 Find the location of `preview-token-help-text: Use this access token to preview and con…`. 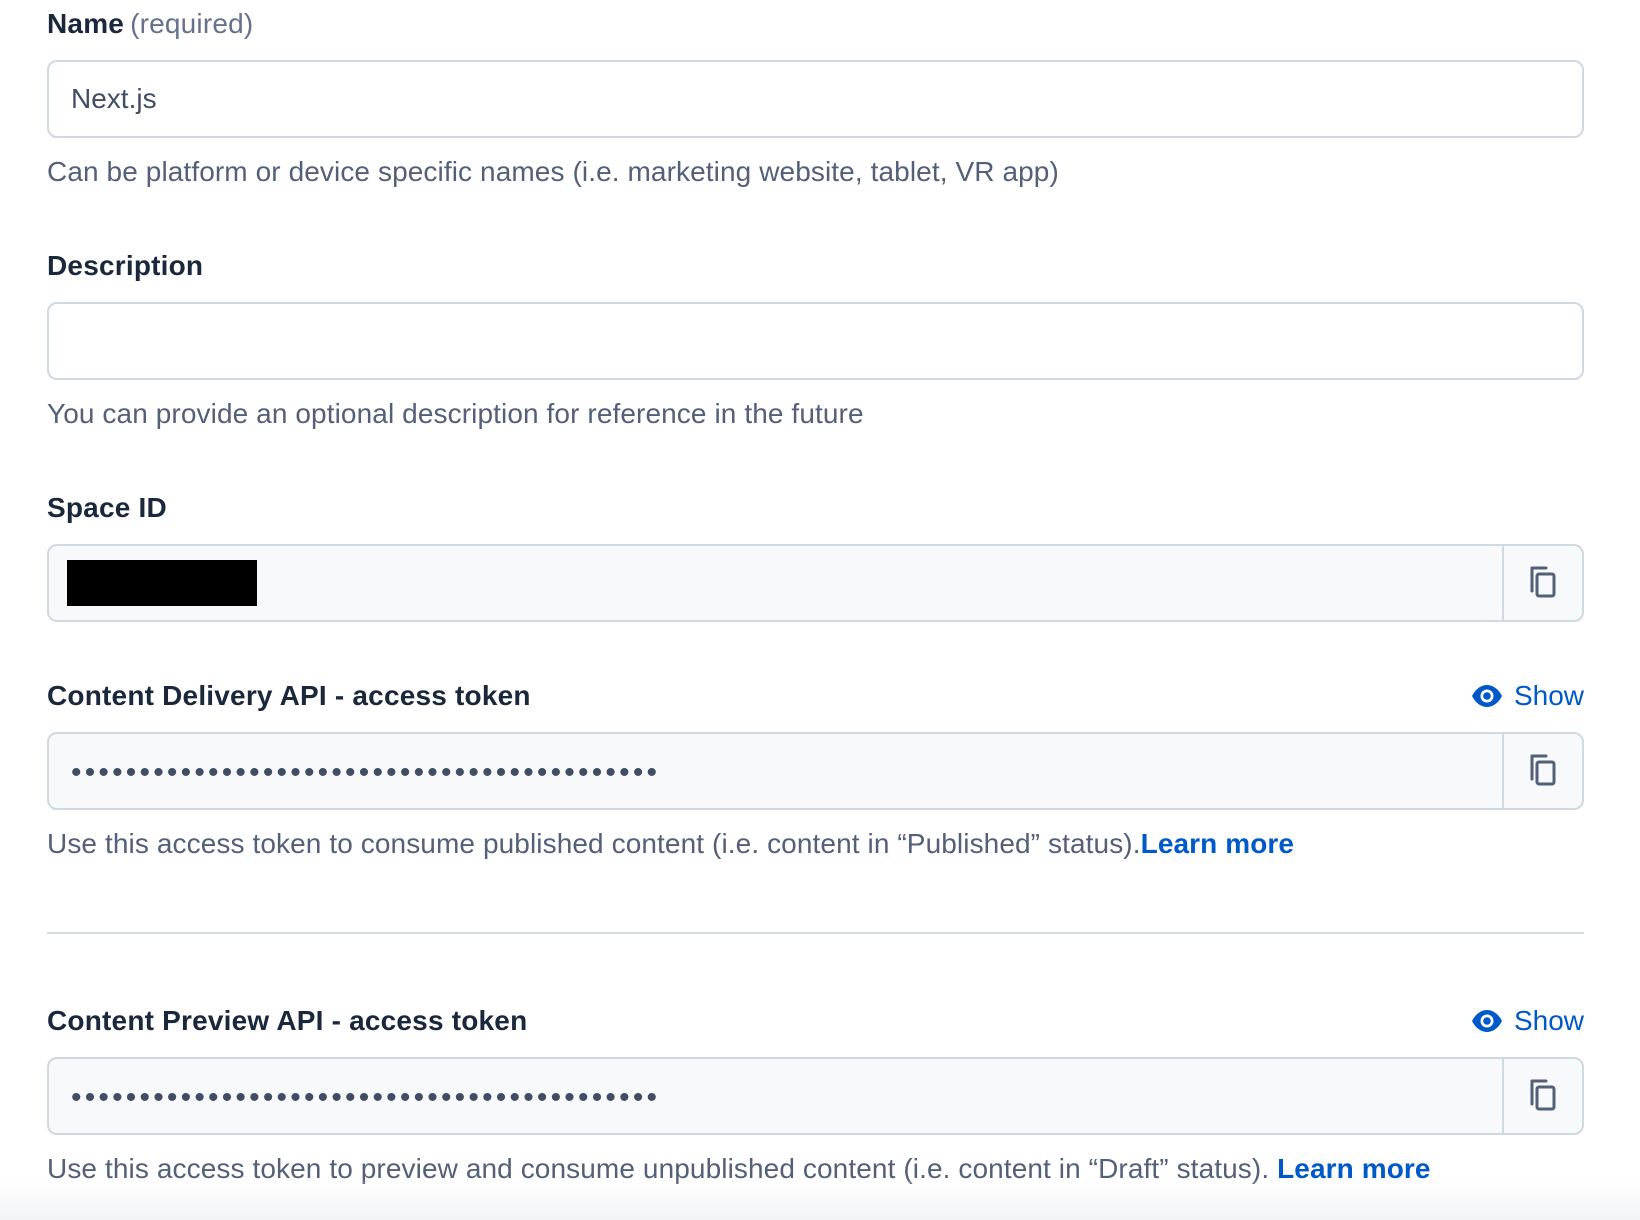

preview-token-help-text: Use this access token to preview and con… is located at coordinates (662, 1168).